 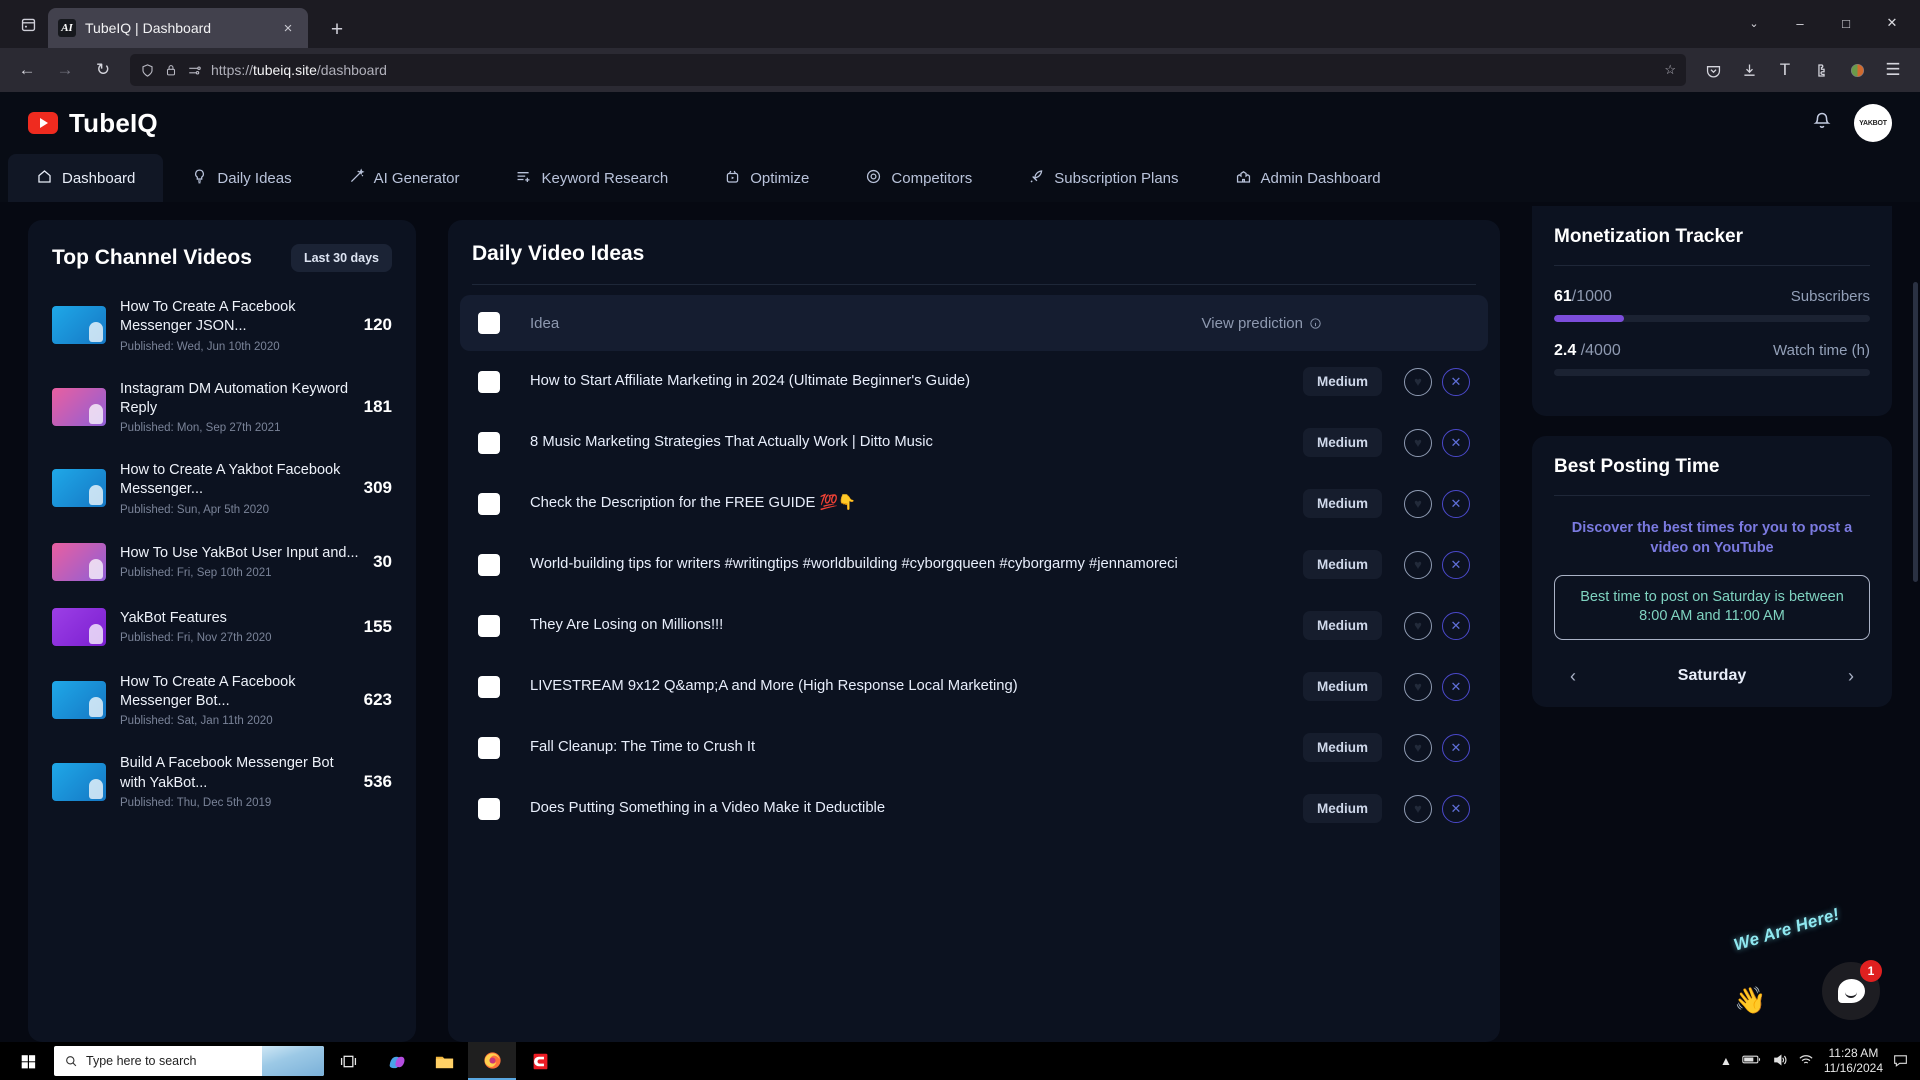 What do you see at coordinates (766, 178) in the screenshot?
I see `nav-tab-optimize: Optimize` at bounding box center [766, 178].